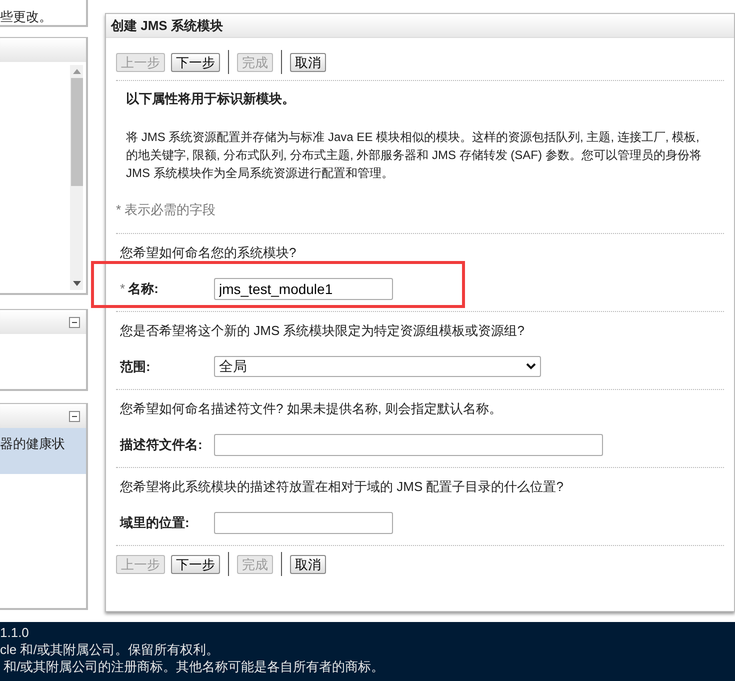 Image resolution: width=735 pixels, height=681 pixels. I want to click on scrollbar-thumb, so click(76, 132).